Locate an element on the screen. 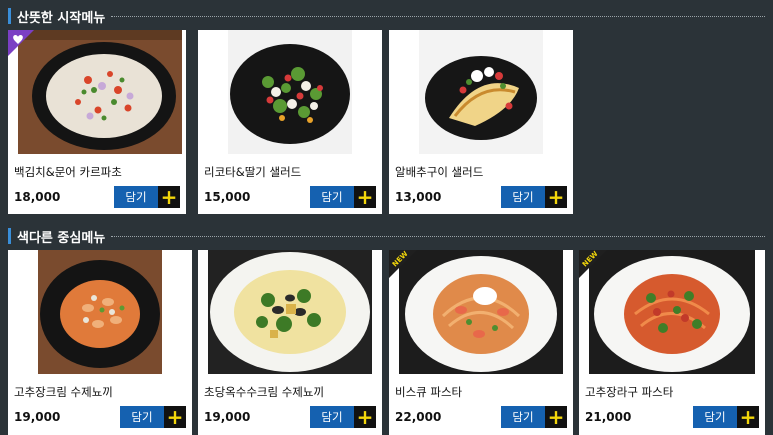 Image resolution: width=773 pixels, height=435 pixels. section-title: 산뜻한 시작메뉴 is located at coordinates (61, 18).